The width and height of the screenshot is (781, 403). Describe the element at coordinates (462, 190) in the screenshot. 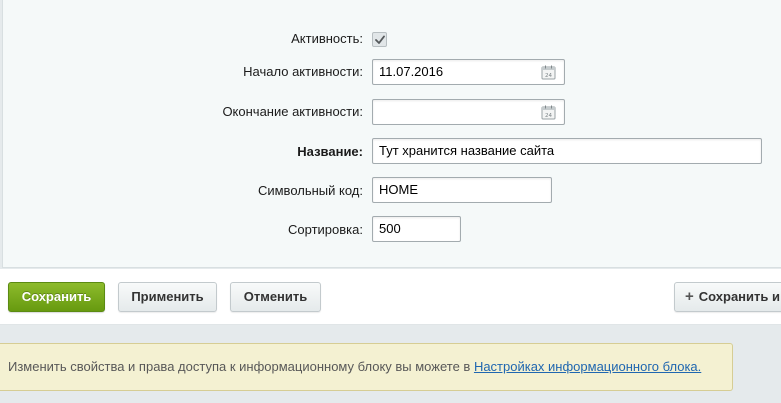

I see `code-input: HOME` at that location.